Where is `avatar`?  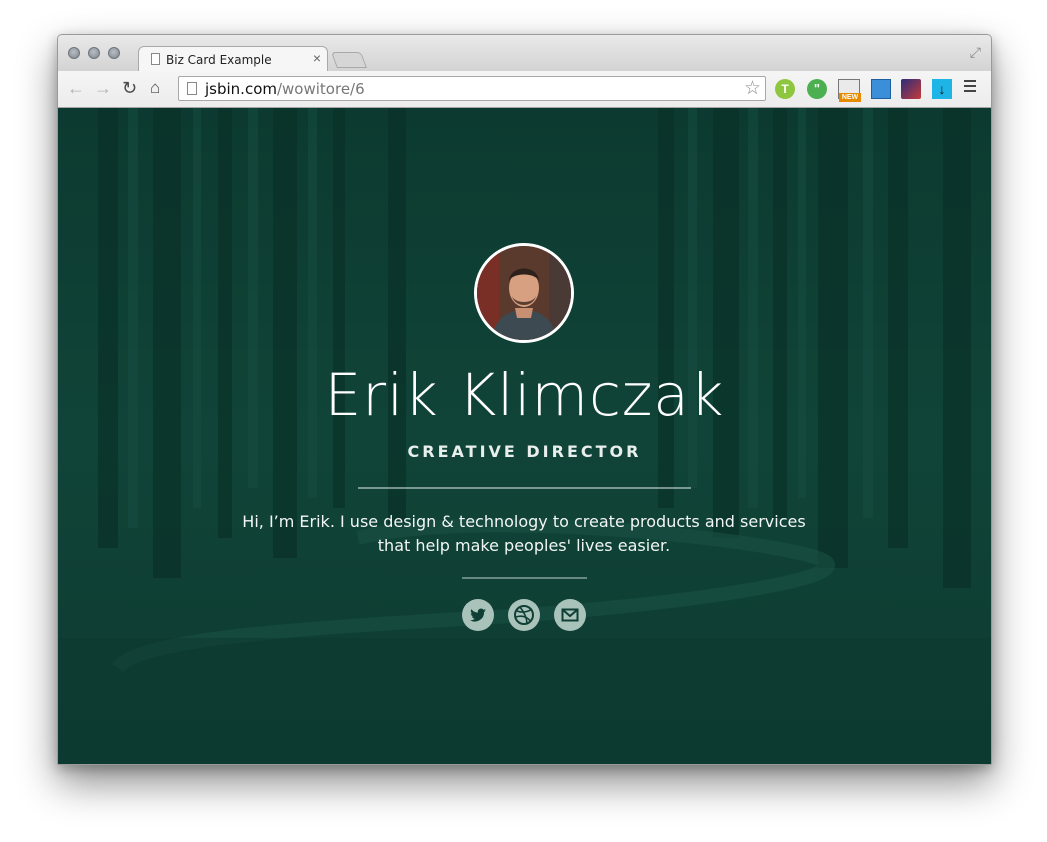 avatar is located at coordinates (524, 293).